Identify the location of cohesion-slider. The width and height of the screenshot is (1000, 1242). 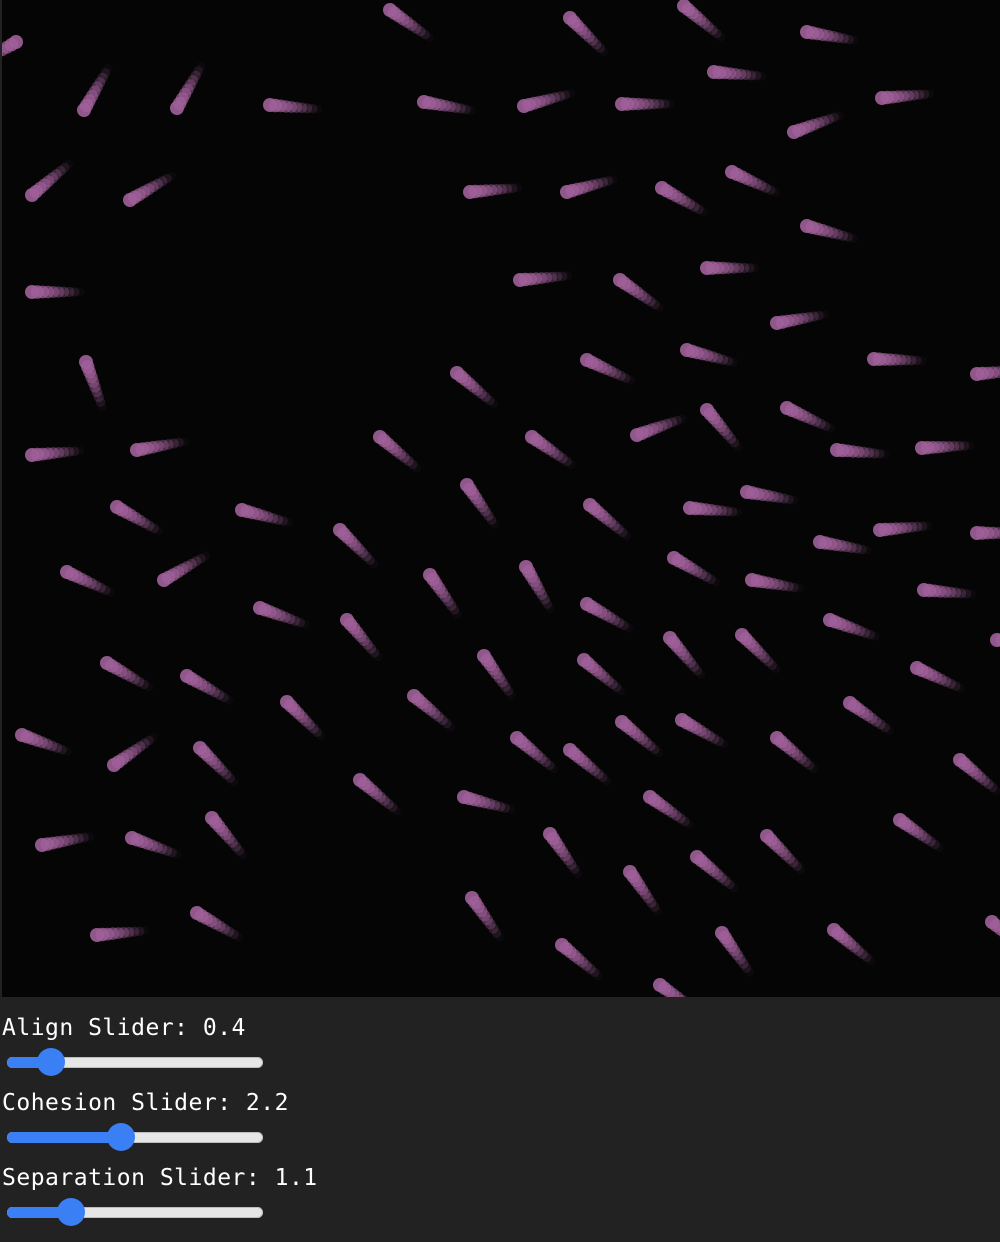
(135, 1137).